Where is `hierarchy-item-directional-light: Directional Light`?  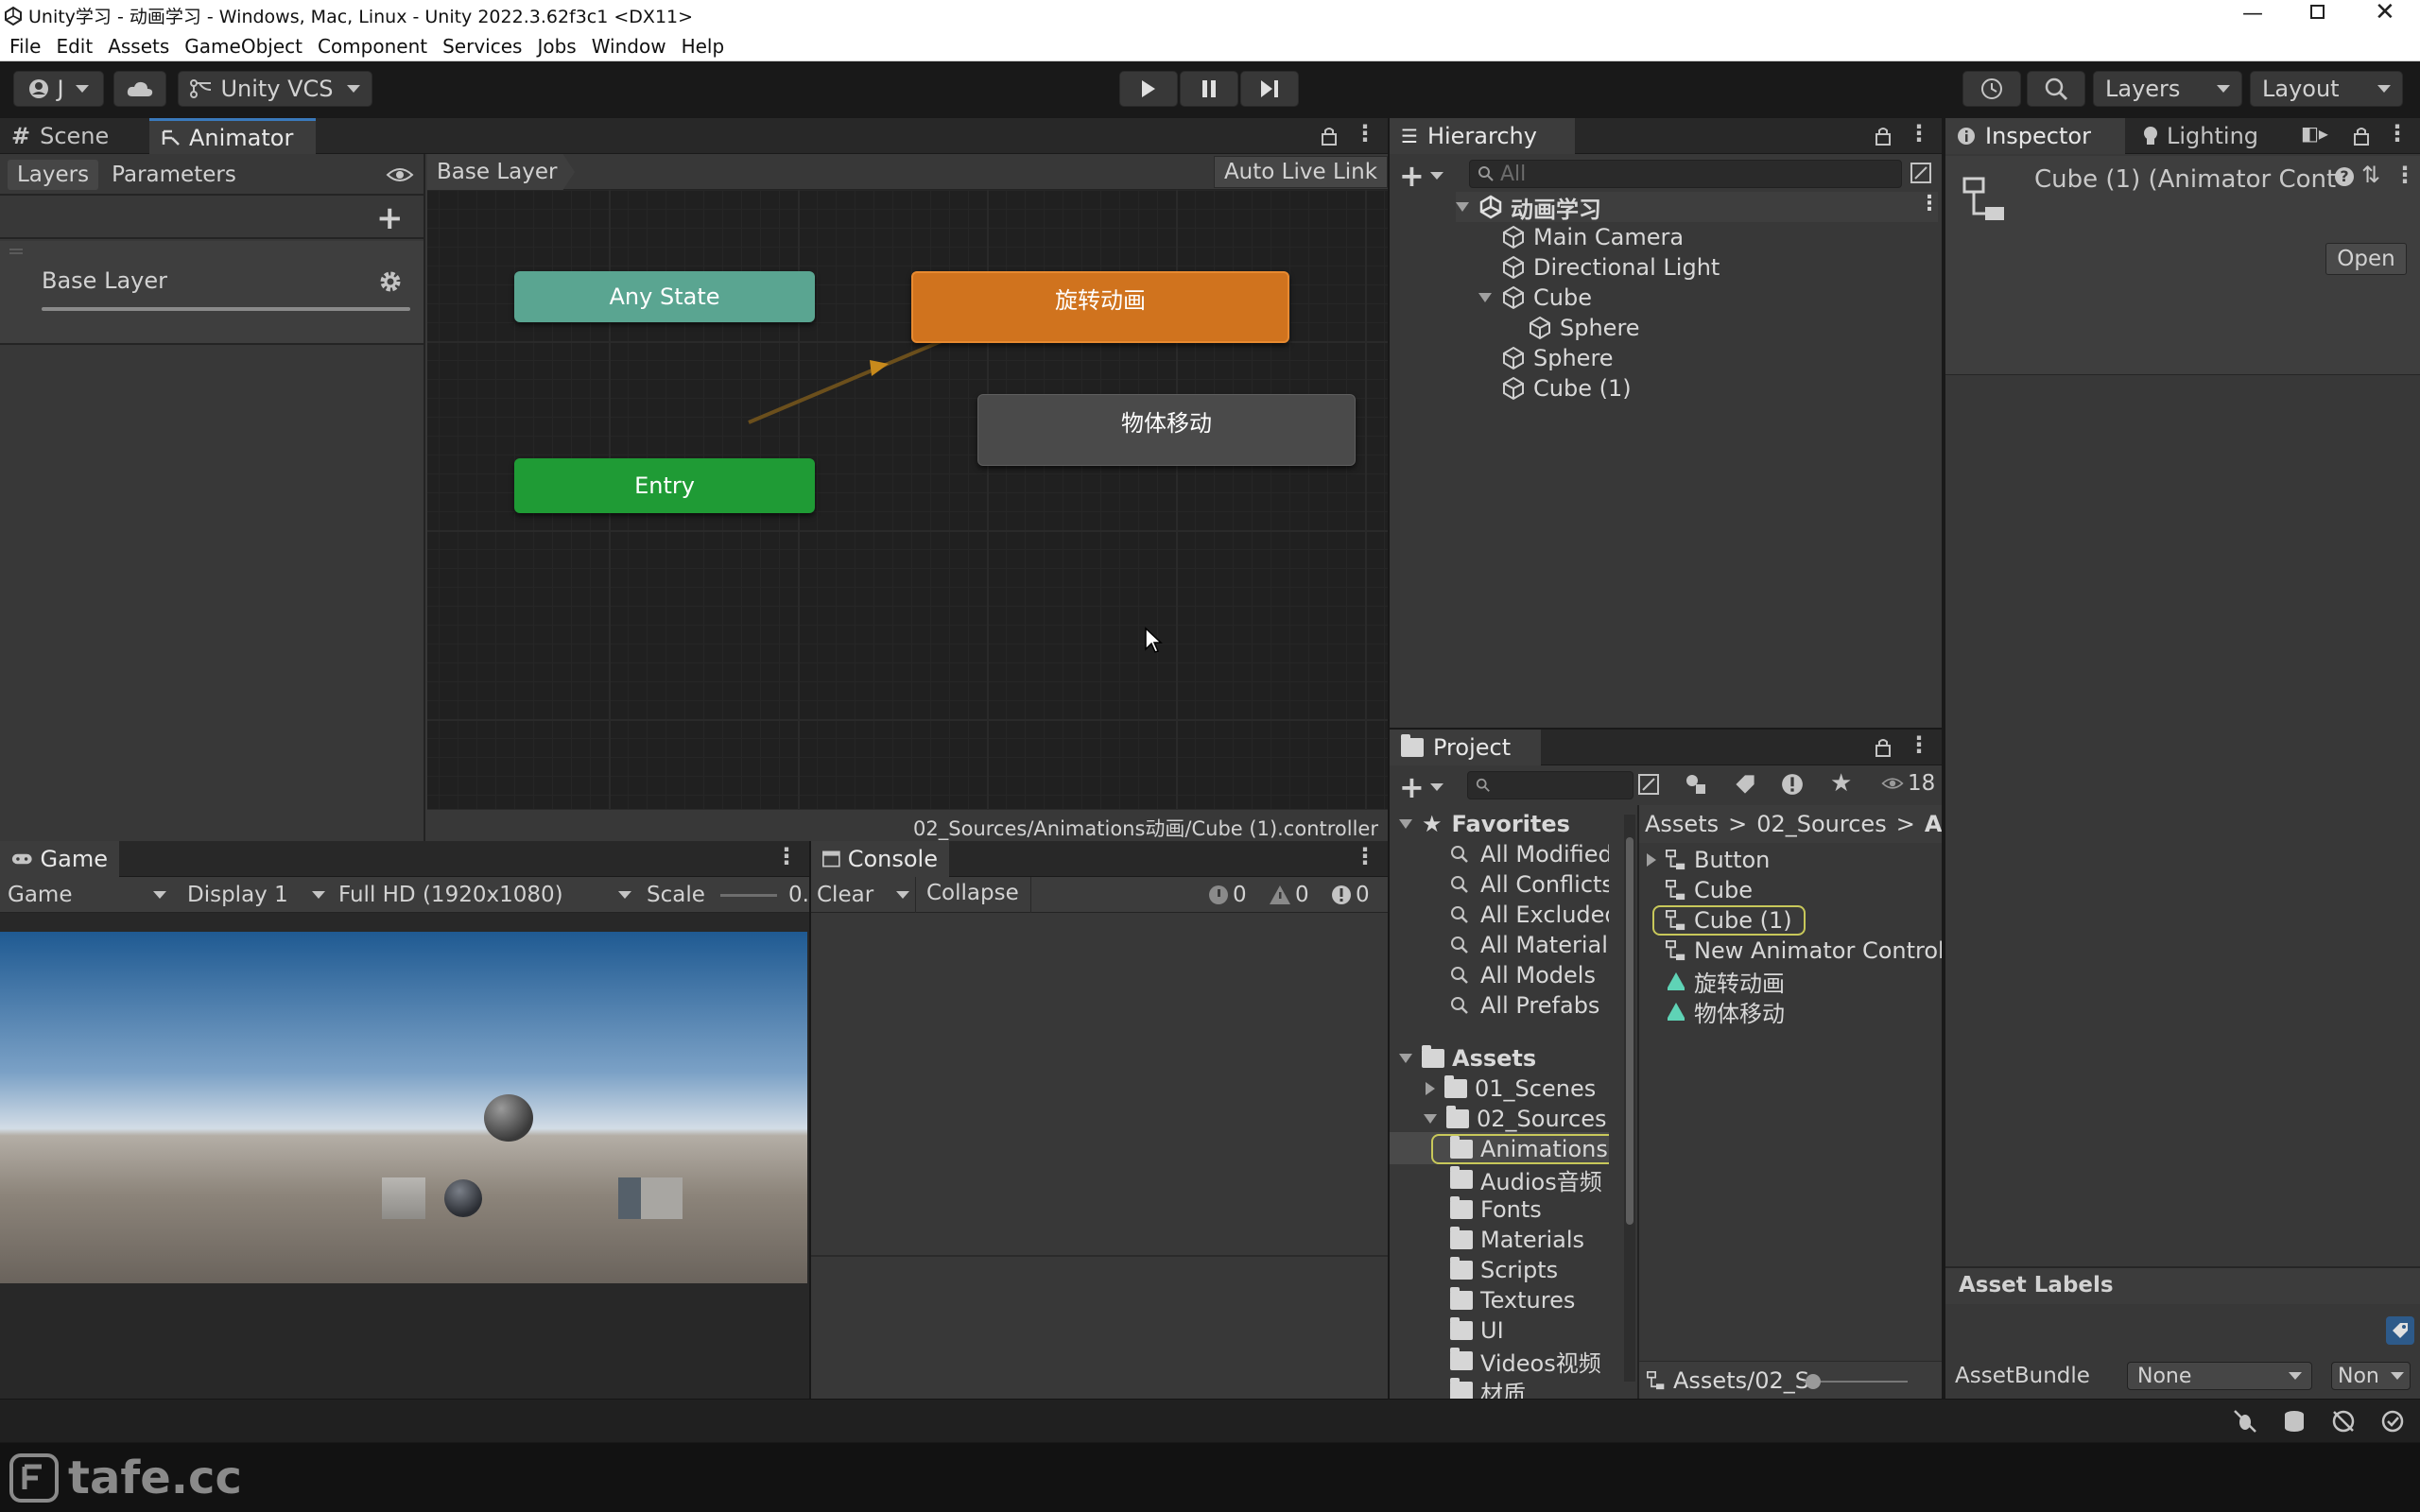
hierarchy-item-directional-light: Directional Light is located at coordinates (1610, 267).